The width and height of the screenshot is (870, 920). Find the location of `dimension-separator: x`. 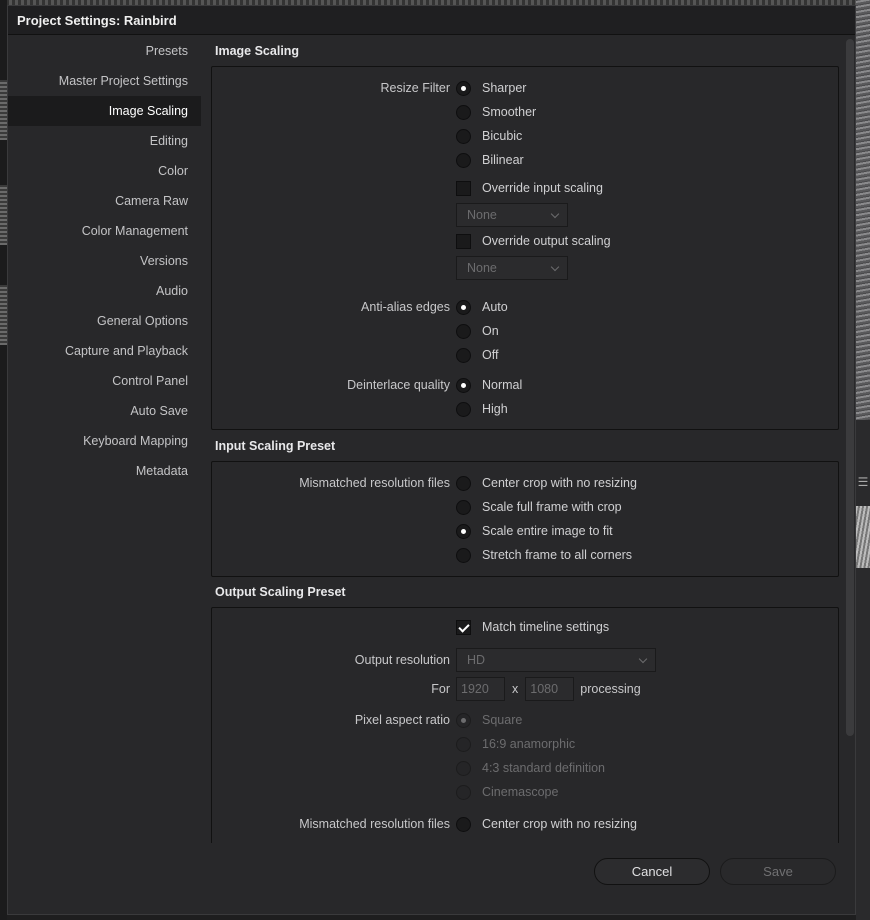

dimension-separator: x is located at coordinates (515, 689).